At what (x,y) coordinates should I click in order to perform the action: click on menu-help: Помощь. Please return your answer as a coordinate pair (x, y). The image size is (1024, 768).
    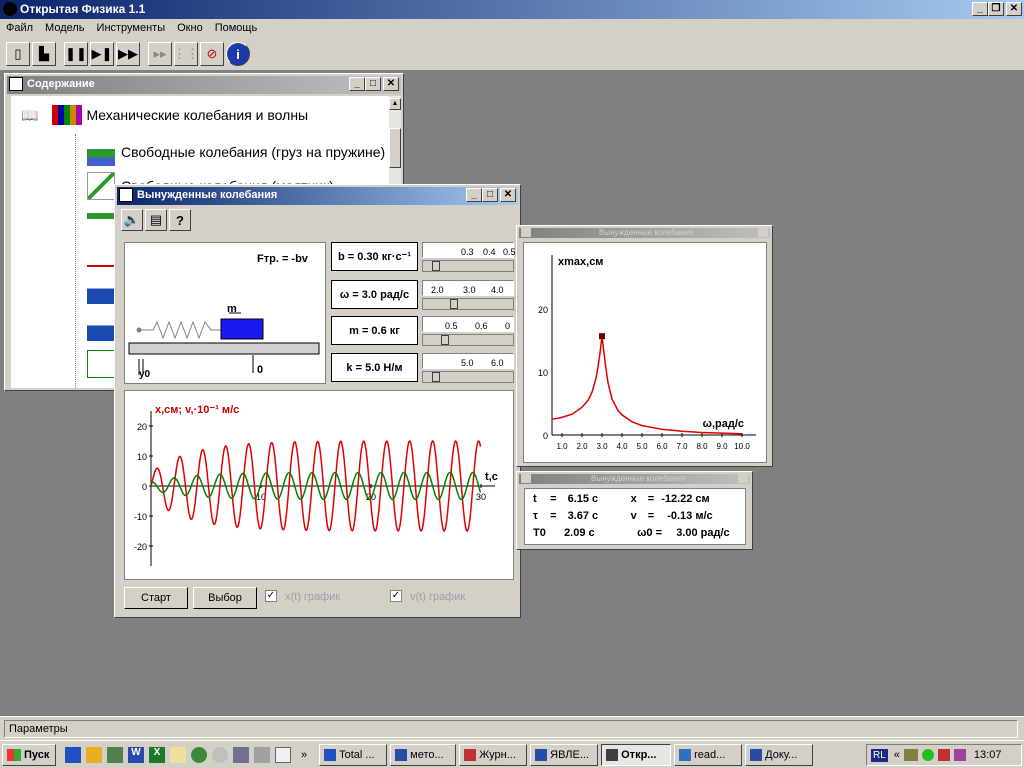
    Looking at the image, I should click on (236, 28).